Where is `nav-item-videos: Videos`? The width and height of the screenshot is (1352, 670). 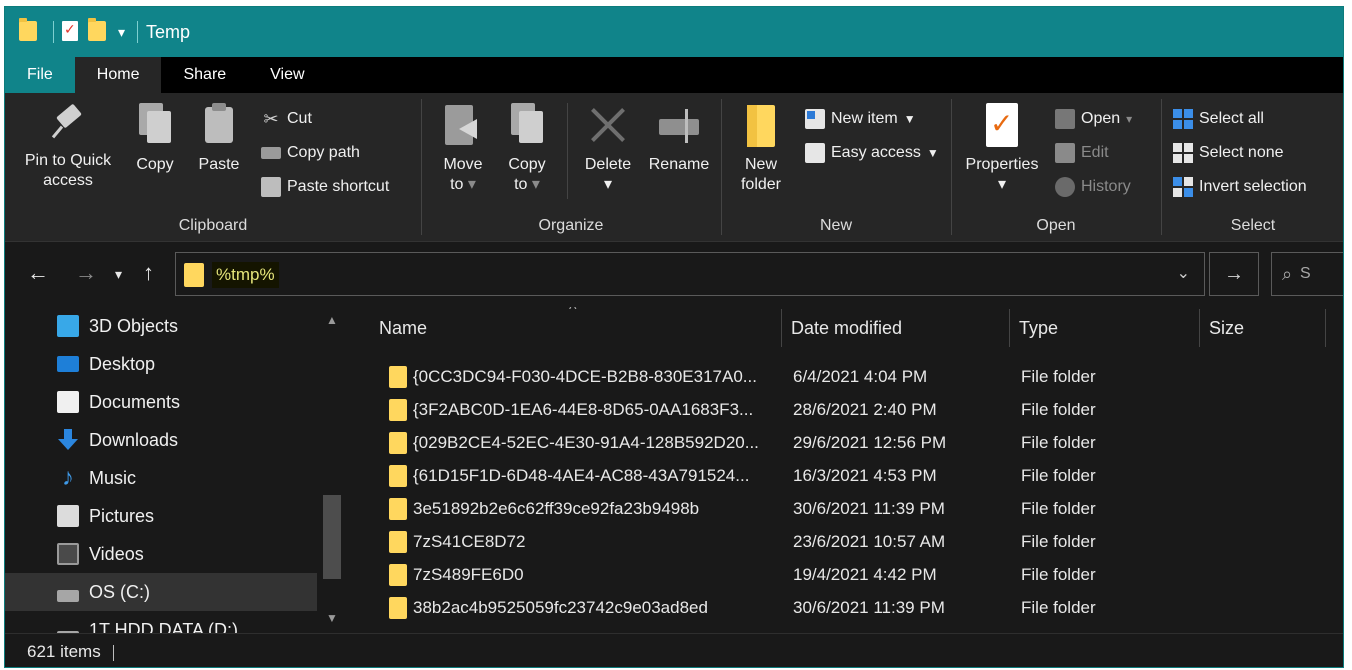 nav-item-videos: Videos is located at coordinates (161, 554).